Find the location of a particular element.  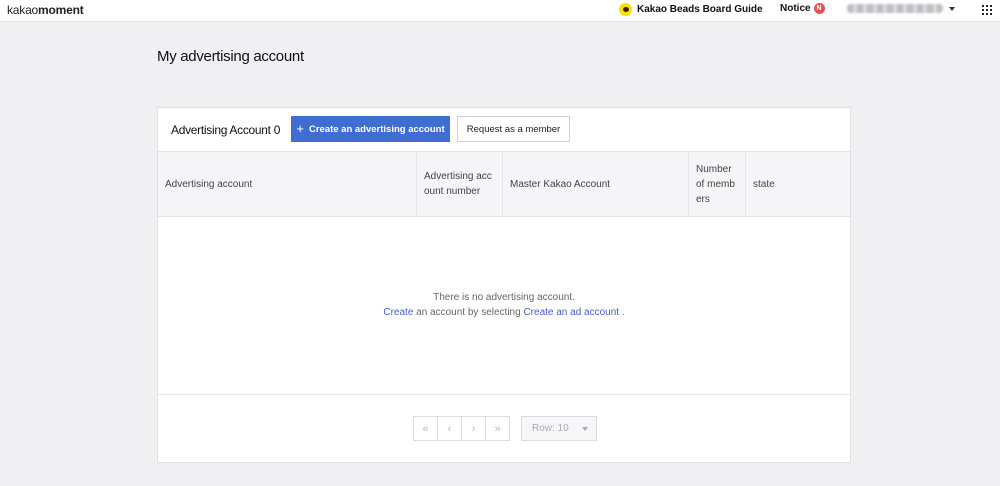

hint-end-text: . is located at coordinates (622, 312).